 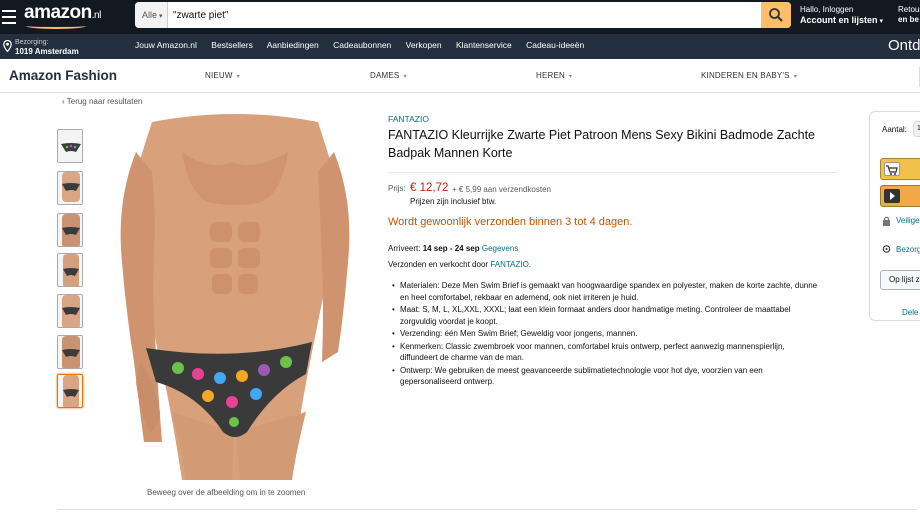 What do you see at coordinates (47, 51) in the screenshot?
I see `delivery-city: 1019 Amsterdam` at bounding box center [47, 51].